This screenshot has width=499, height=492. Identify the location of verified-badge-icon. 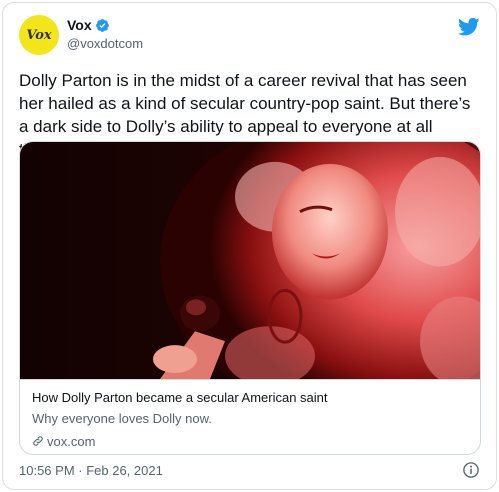
(102, 25).